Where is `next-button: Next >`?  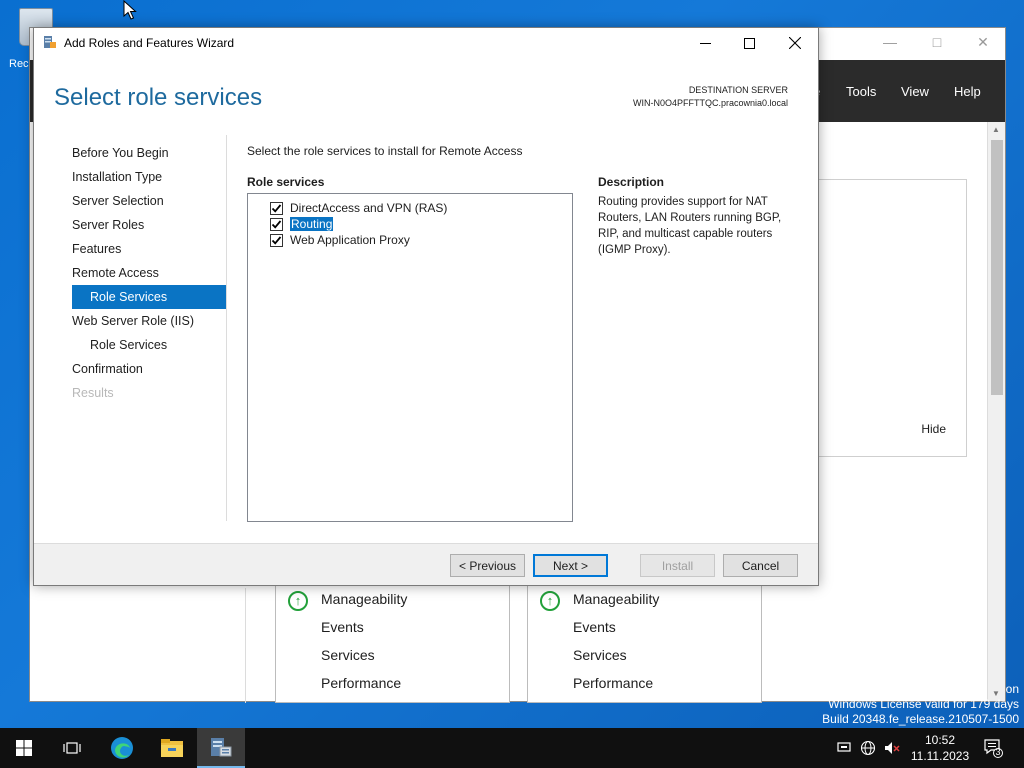
next-button: Next > is located at coordinates (570, 565).